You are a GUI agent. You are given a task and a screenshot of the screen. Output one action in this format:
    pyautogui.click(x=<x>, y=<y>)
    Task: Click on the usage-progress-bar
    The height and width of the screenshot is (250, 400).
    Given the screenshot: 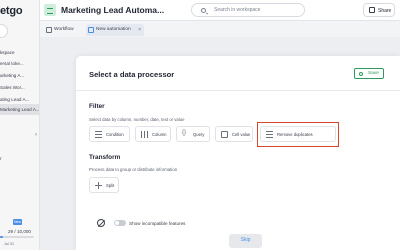 What is the action you would take?
    pyautogui.click(x=17, y=237)
    